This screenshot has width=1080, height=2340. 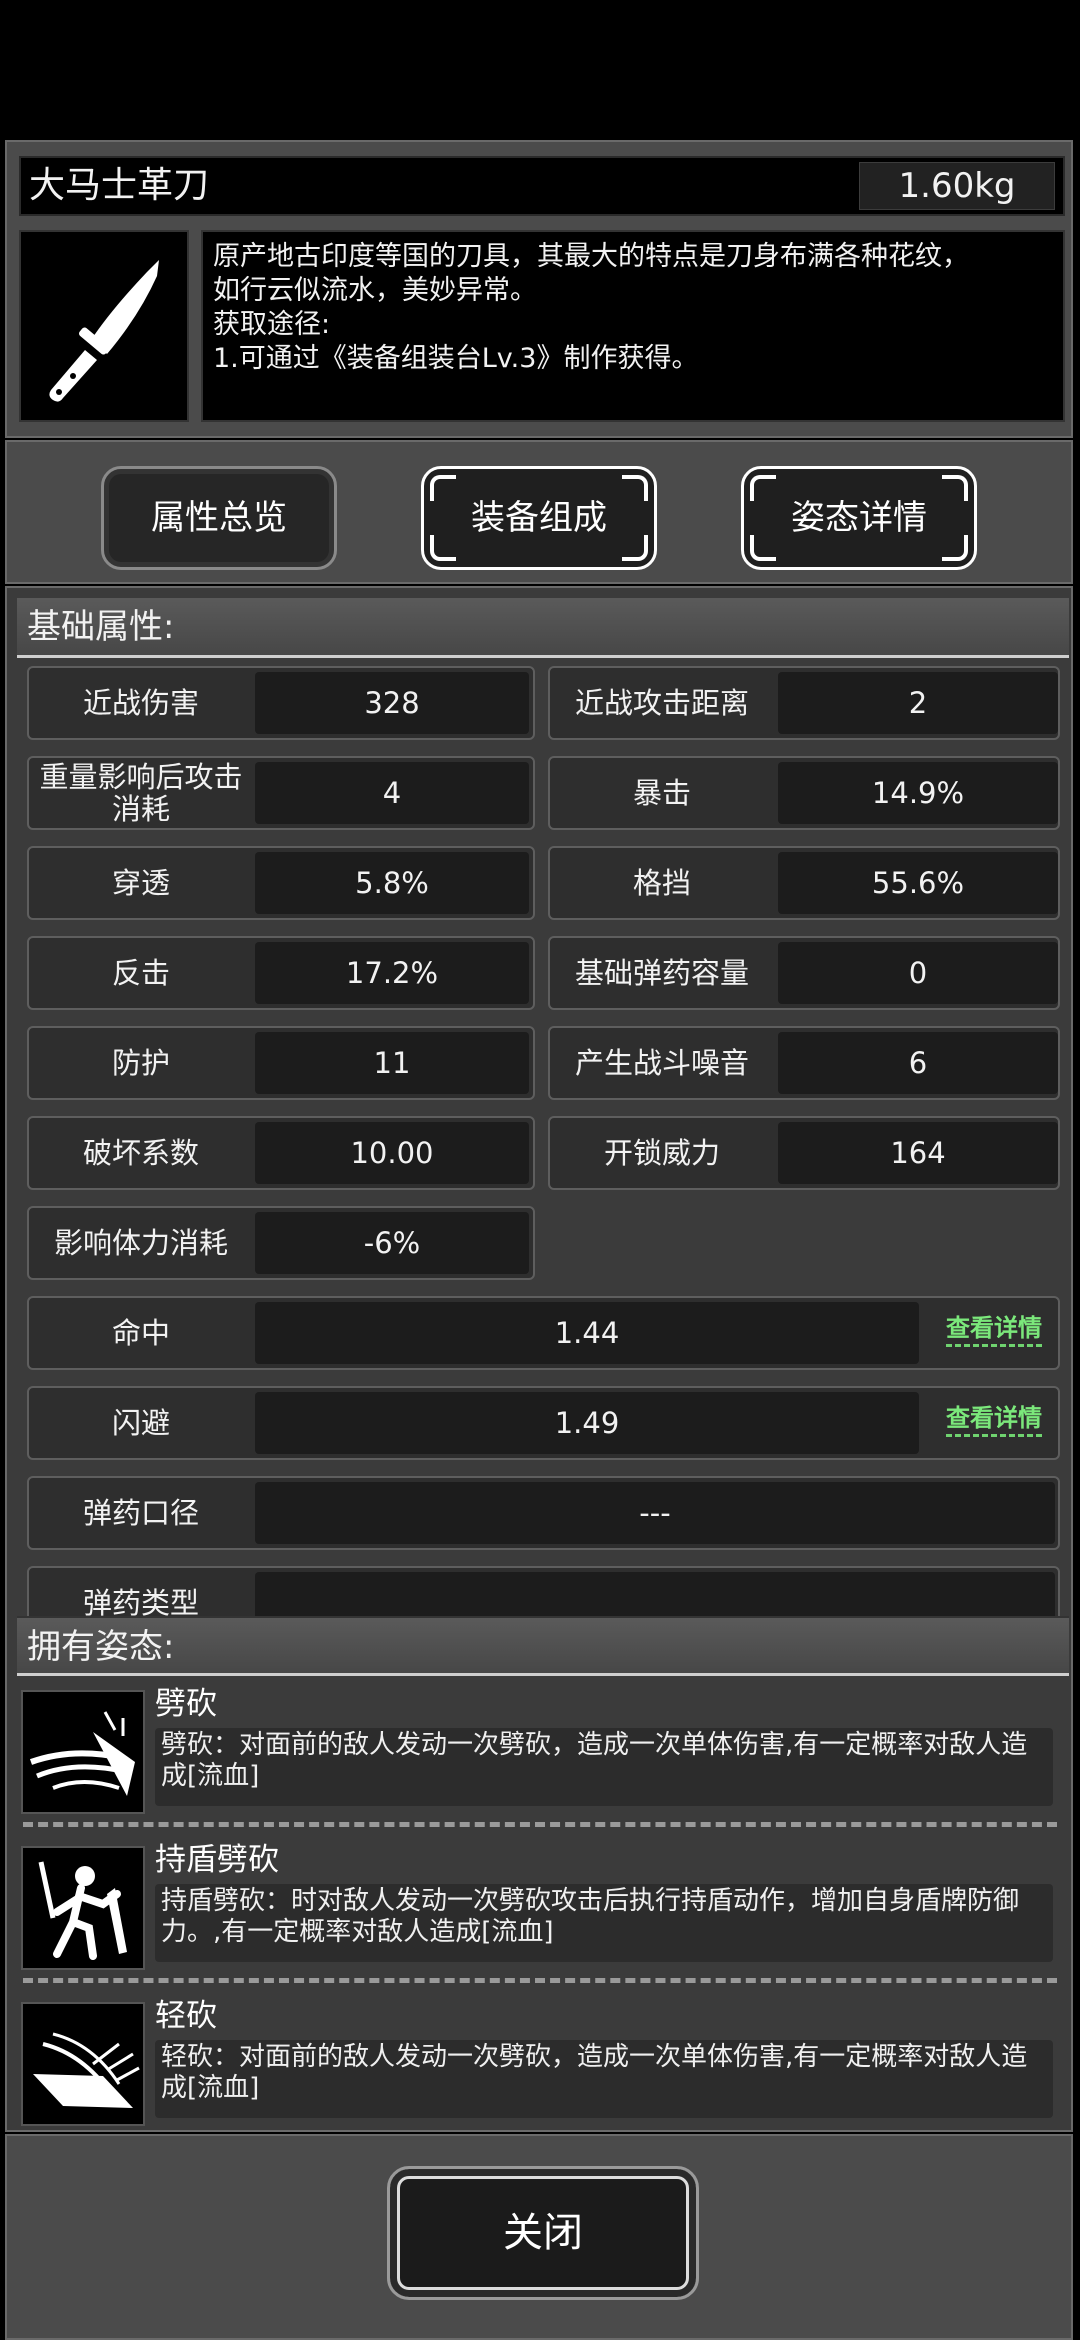 What do you see at coordinates (272, 324) in the screenshot?
I see `desc-line: 获取途径:` at bounding box center [272, 324].